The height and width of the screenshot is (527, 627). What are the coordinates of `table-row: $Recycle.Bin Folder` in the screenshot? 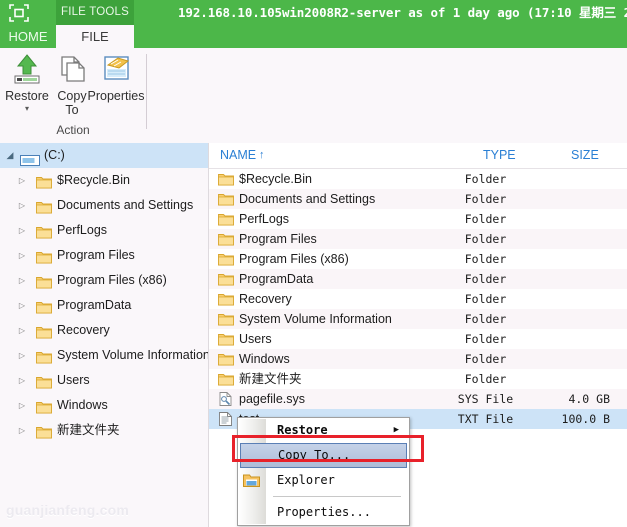 It's located at (418, 179).